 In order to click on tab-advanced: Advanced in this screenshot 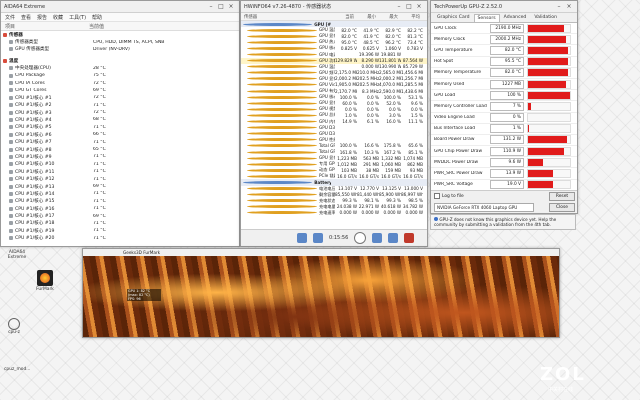, I will do `click(515, 17)`.